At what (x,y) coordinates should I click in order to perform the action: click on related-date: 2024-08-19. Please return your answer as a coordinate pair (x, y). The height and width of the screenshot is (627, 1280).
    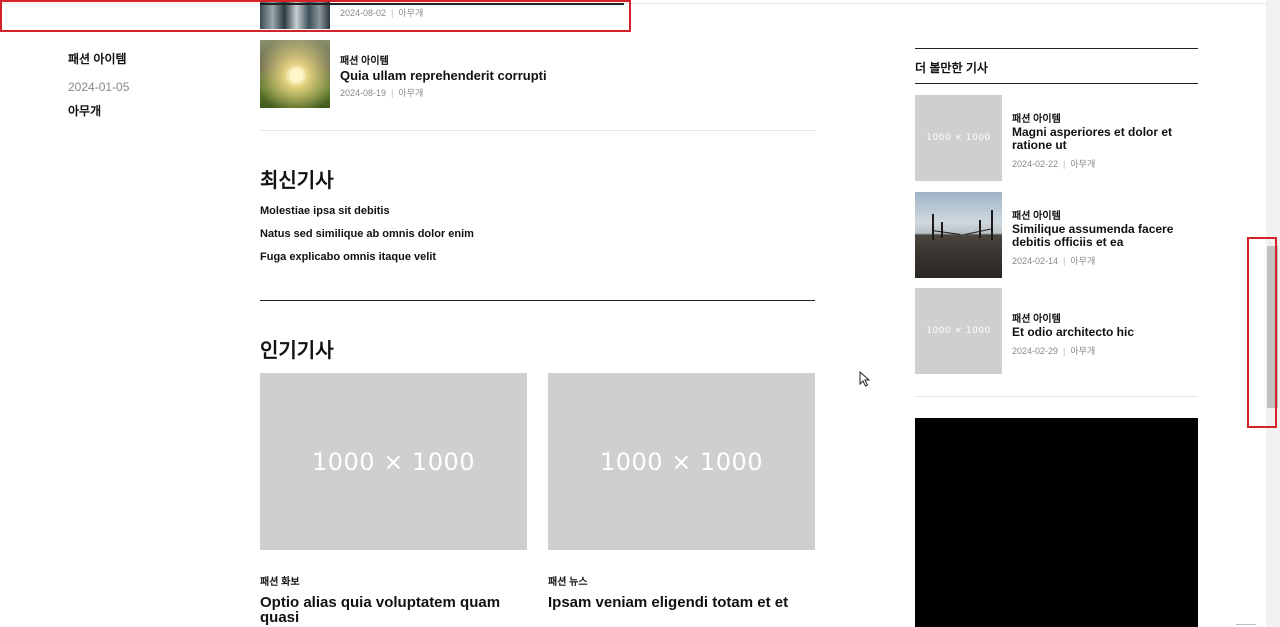
    Looking at the image, I should click on (363, 93).